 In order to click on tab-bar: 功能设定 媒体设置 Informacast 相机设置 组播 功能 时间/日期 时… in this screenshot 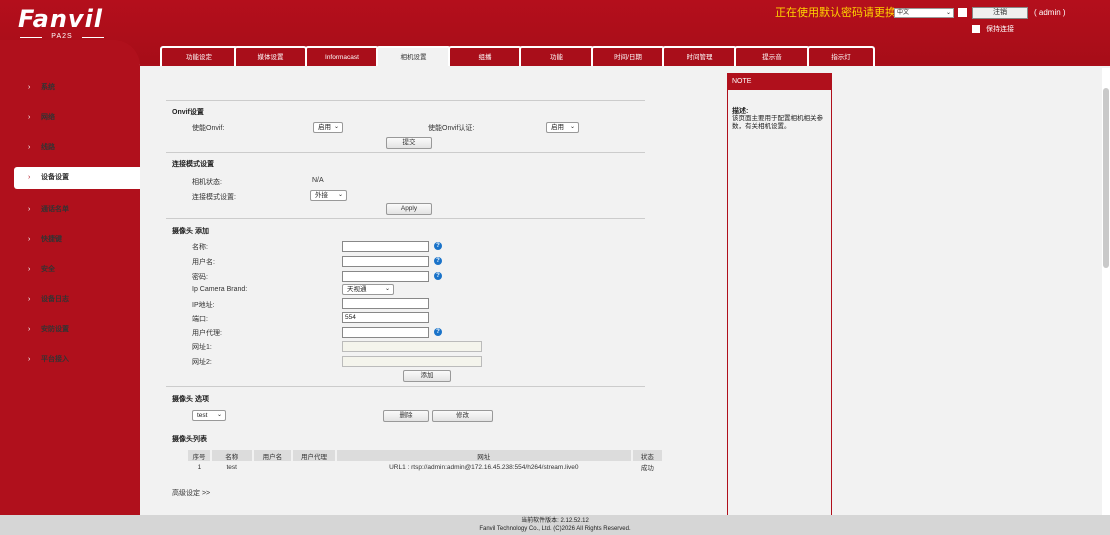, I will do `click(629, 56)`.